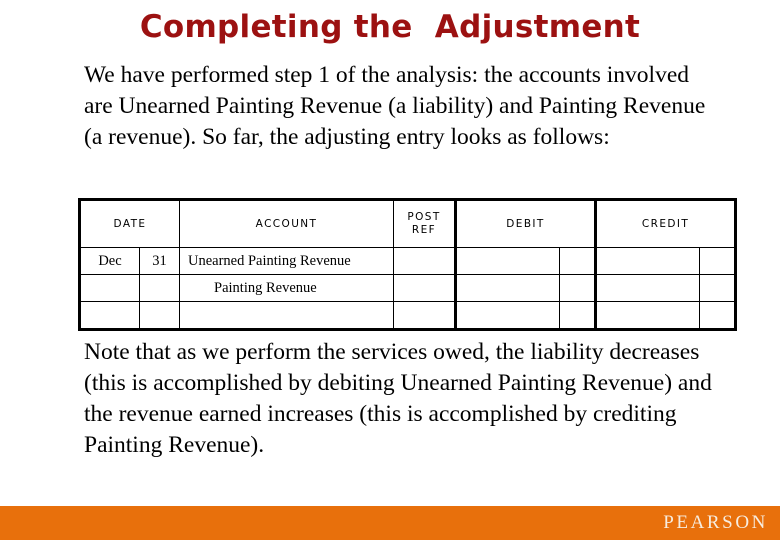 This screenshot has height=540, width=780. I want to click on footer-bar: PEARSON, so click(390, 523).